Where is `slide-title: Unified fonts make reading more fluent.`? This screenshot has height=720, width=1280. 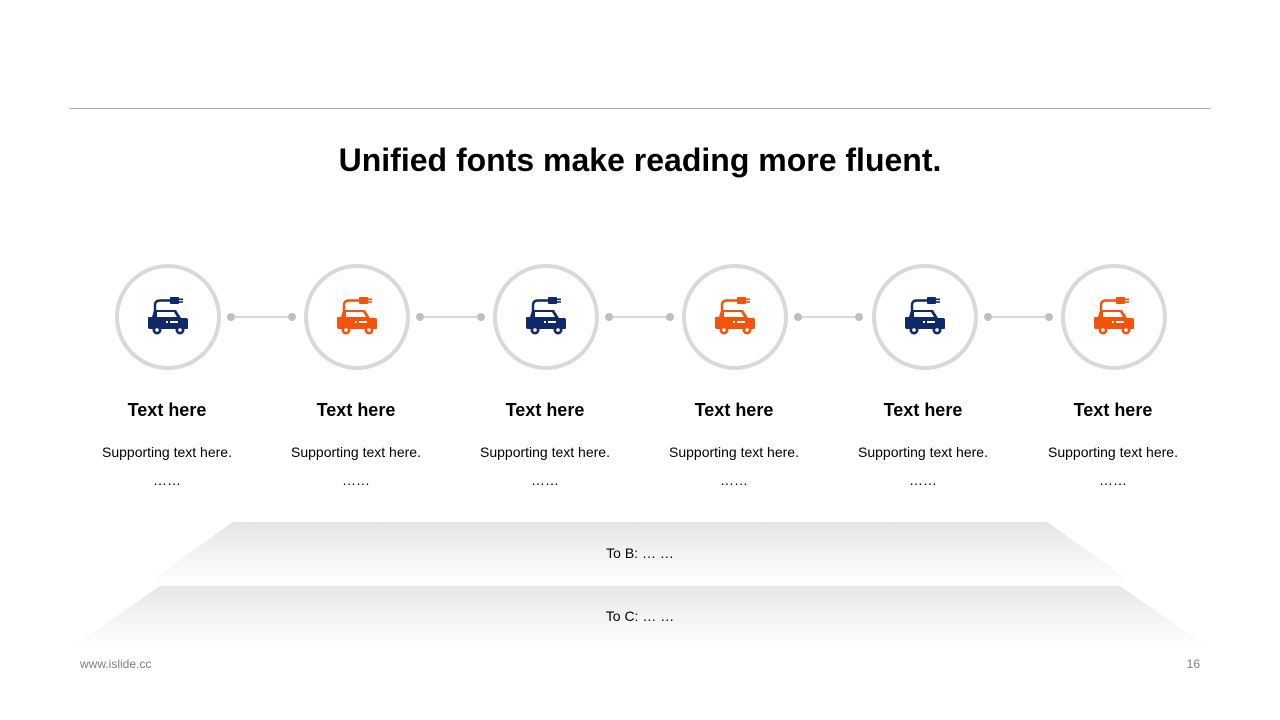 slide-title: Unified fonts make reading more fluent. is located at coordinates (640, 160).